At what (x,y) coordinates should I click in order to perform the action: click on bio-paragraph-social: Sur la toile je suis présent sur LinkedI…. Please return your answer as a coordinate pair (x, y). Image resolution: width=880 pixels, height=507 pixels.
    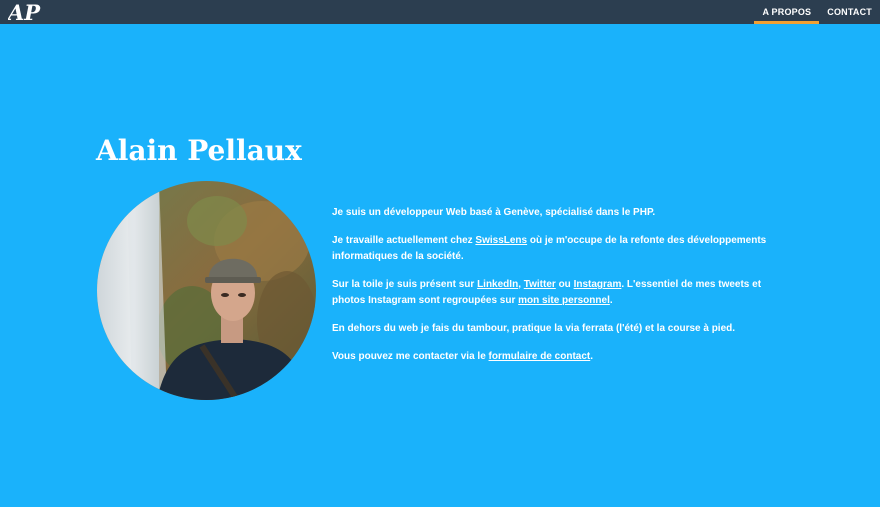
    Looking at the image, I should click on (557, 293).